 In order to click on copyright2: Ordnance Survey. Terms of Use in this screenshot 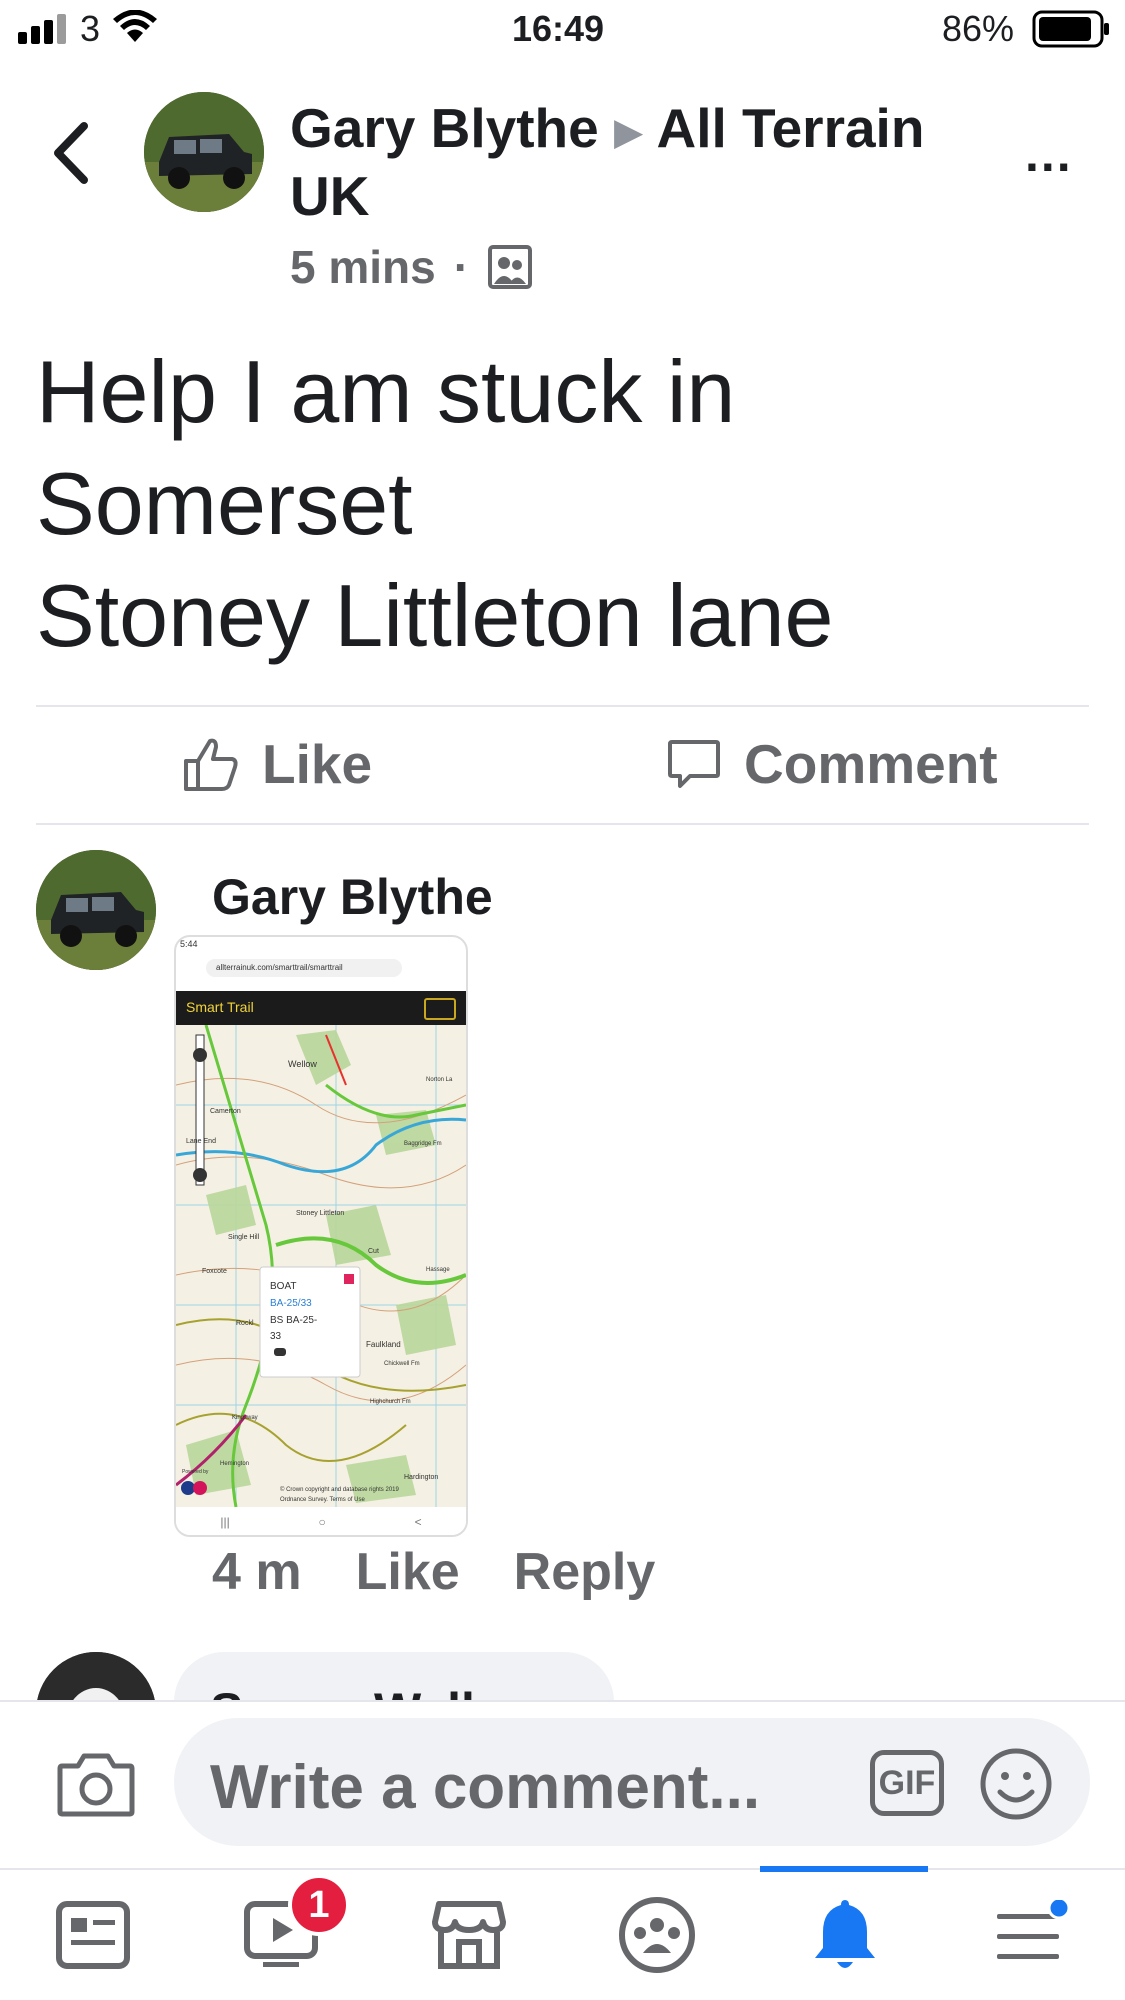, I will do `click(322, 1500)`.